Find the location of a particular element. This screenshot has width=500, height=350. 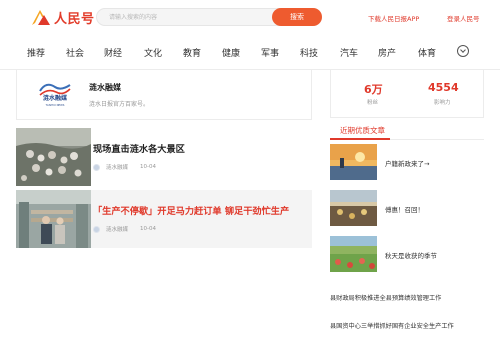

download-app-link: 下载人民日报APP is located at coordinates (393, 18).